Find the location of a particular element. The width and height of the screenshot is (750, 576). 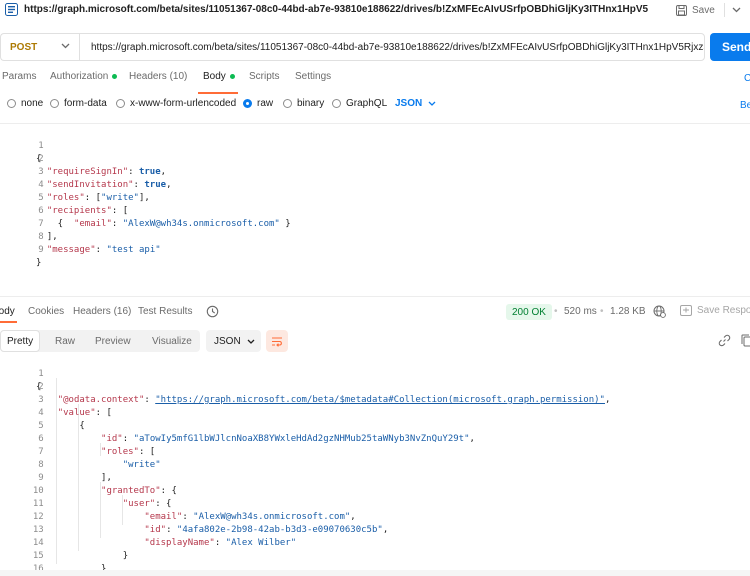

code-line: 1 { is located at coordinates (22, 373).